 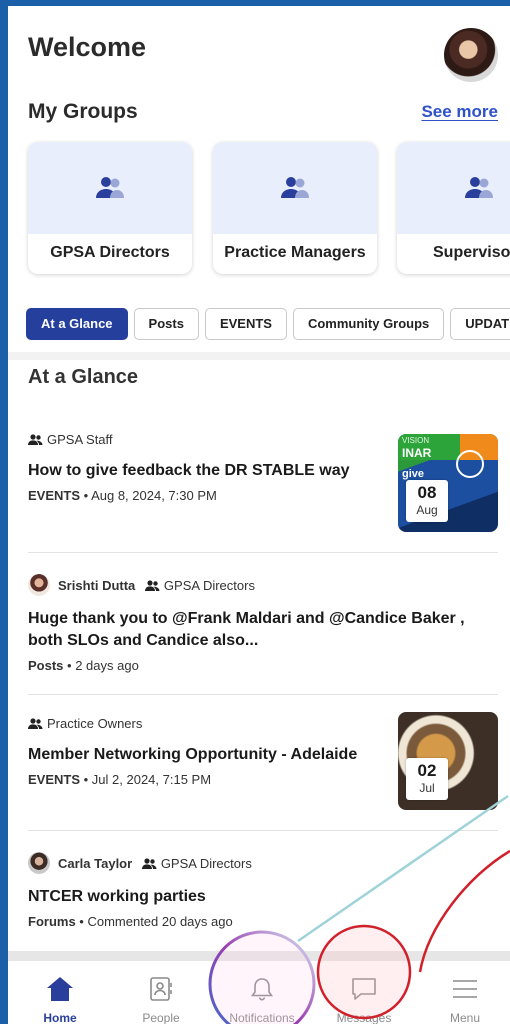 What do you see at coordinates (364, 989) in the screenshot?
I see `chat-icon` at bounding box center [364, 989].